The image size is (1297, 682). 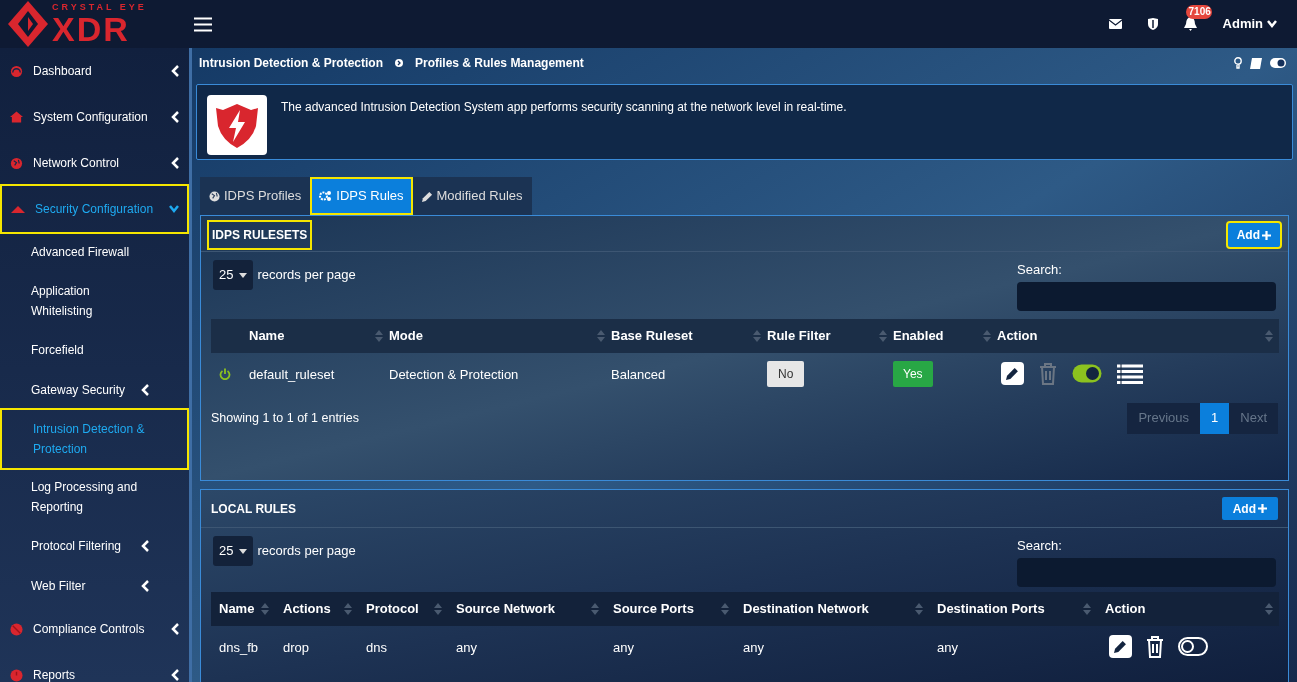 What do you see at coordinates (786, 373) in the screenshot?
I see `rule-filter-badge: No` at bounding box center [786, 373].